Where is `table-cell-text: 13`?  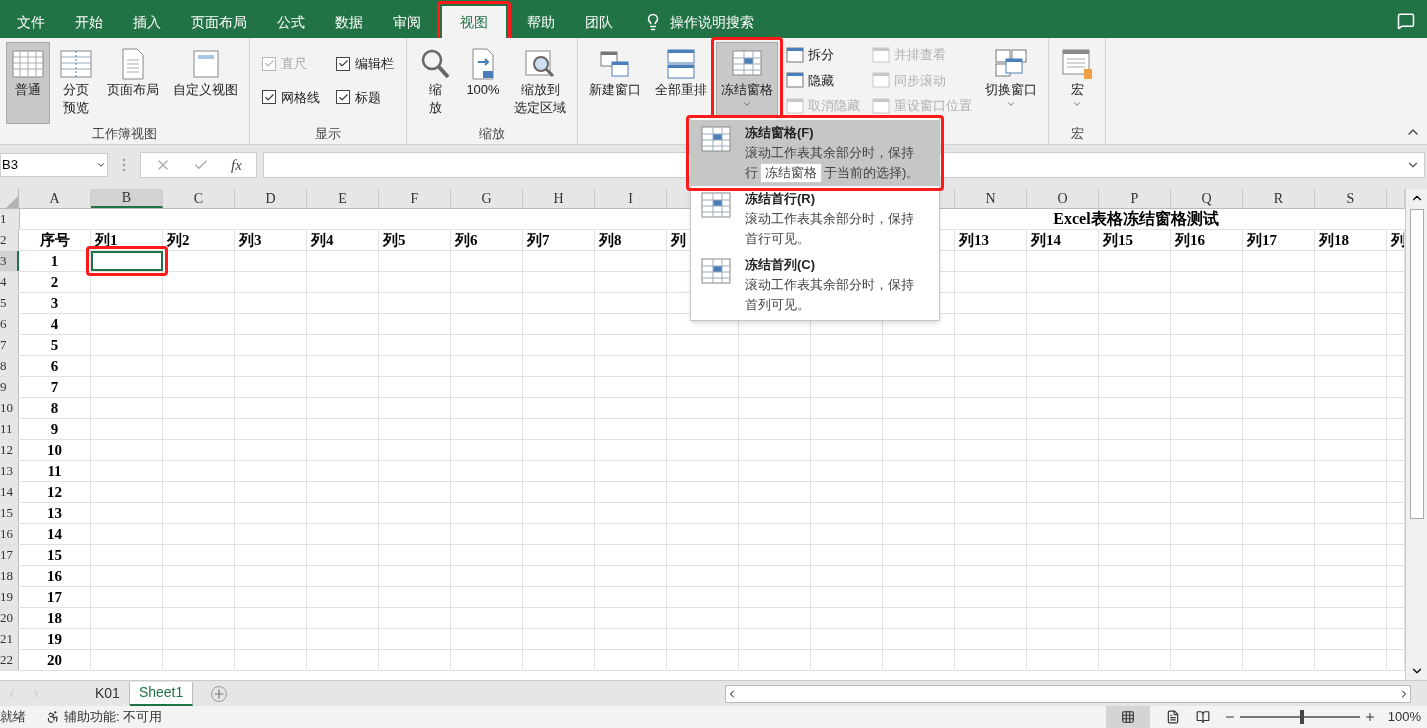
table-cell-text: 13 is located at coordinates (54, 513).